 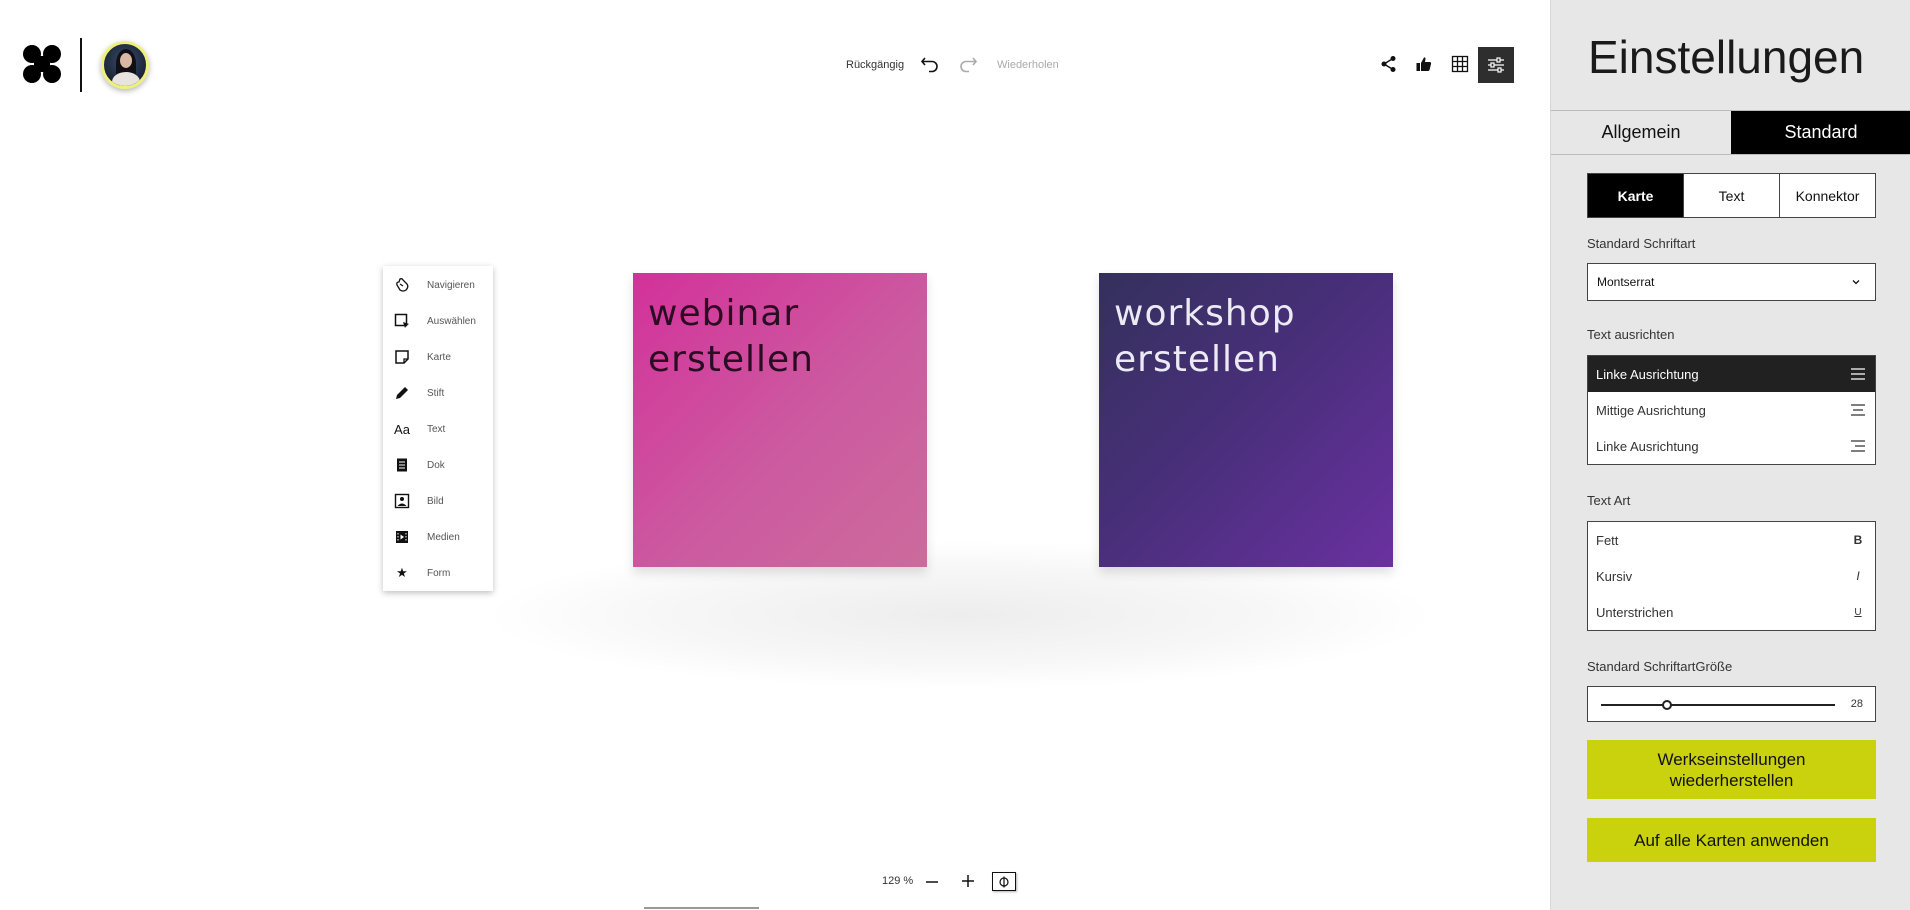 What do you see at coordinates (402, 321) in the screenshot?
I see `select-icon` at bounding box center [402, 321].